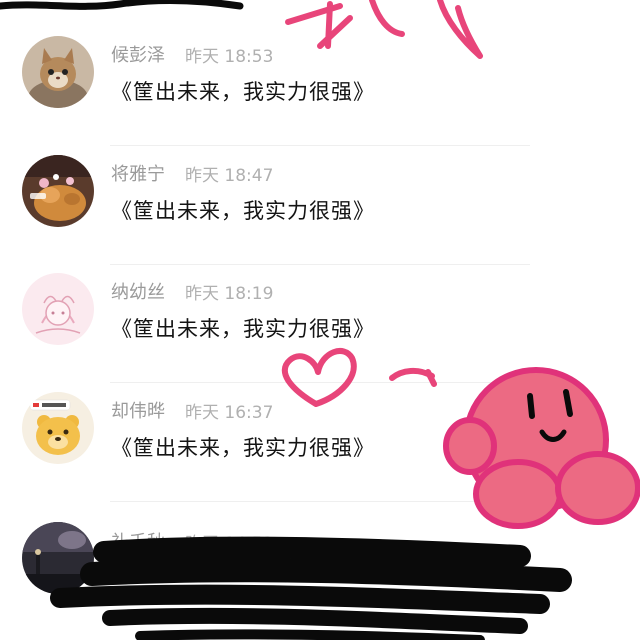 This screenshot has height=640, width=640. What do you see at coordinates (138, 541) in the screenshot?
I see `username: 礼千秋` at bounding box center [138, 541].